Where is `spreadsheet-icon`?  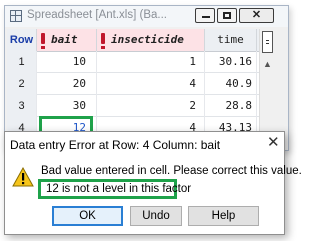 spreadsheet-icon is located at coordinates (16, 16).